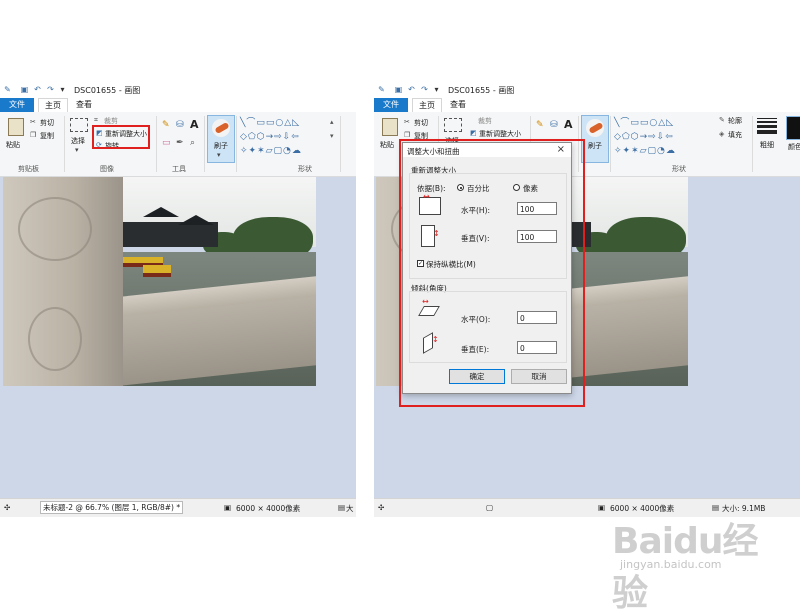 Image resolution: width=800 pixels, height=616 pixels. I want to click on scroll-up-icon: ▴, so click(332, 122).